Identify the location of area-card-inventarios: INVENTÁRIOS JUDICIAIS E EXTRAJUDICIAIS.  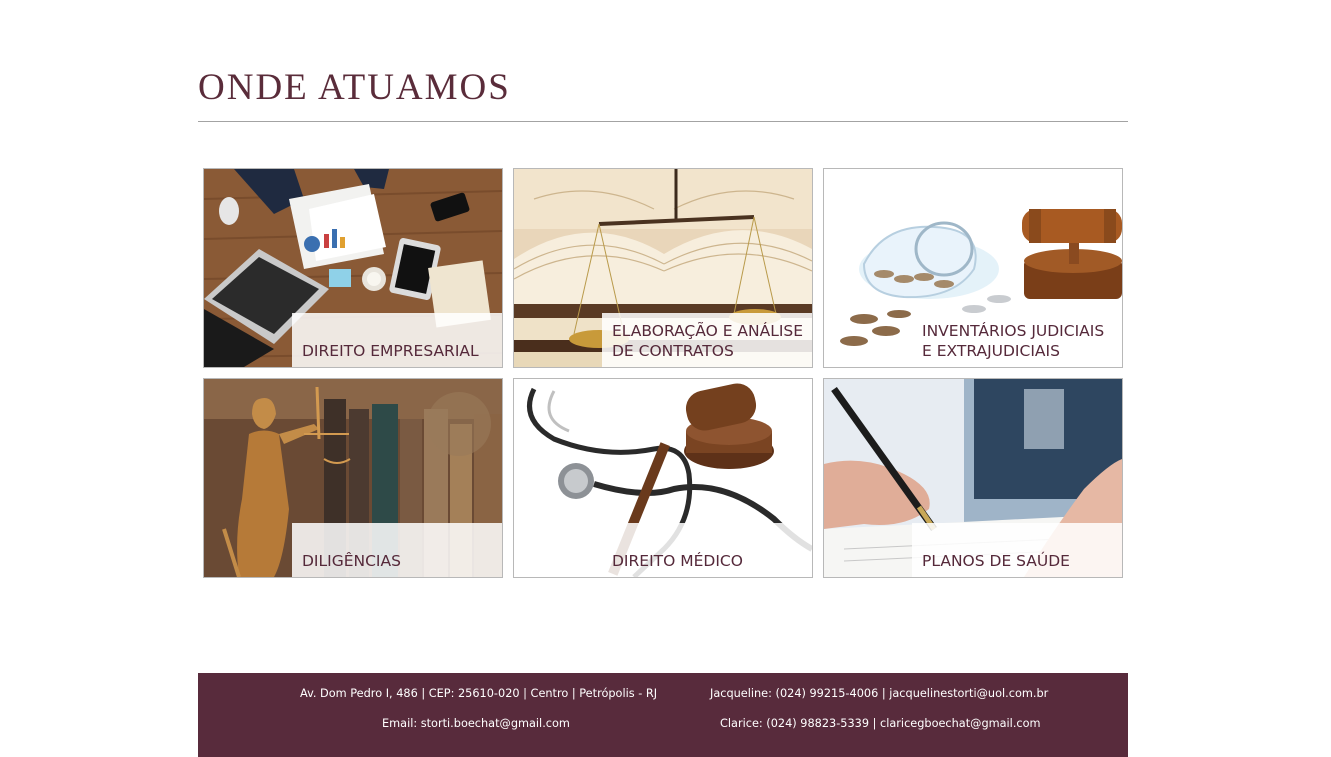
(973, 268).